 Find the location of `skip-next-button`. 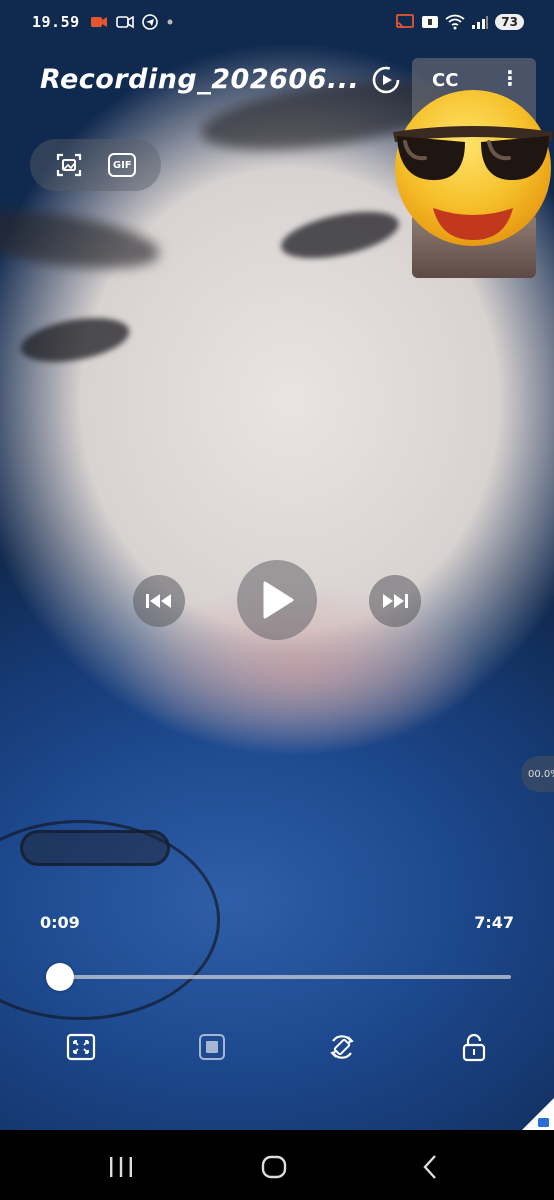

skip-next-button is located at coordinates (395, 601).